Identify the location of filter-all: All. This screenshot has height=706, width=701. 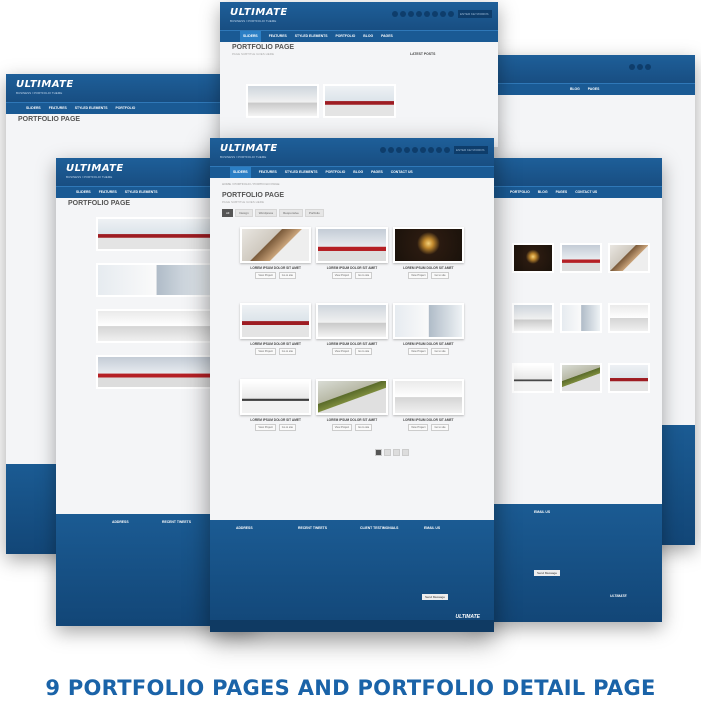
(228, 213).